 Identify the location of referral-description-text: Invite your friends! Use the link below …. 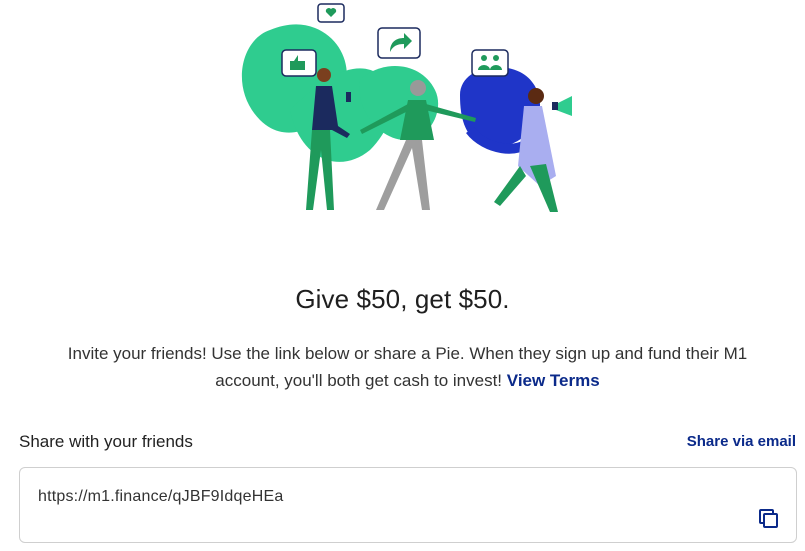
(407, 367).